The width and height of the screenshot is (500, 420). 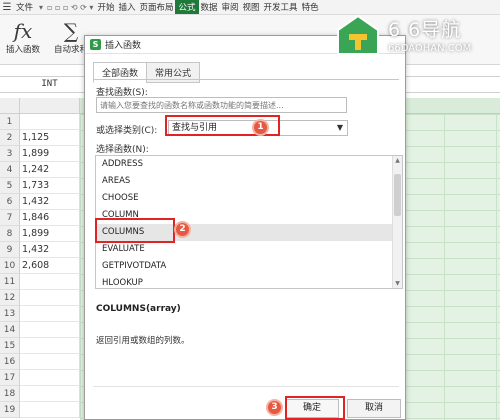 What do you see at coordinates (187, 7) in the screenshot?
I see `menu-formulas: 公式` at bounding box center [187, 7].